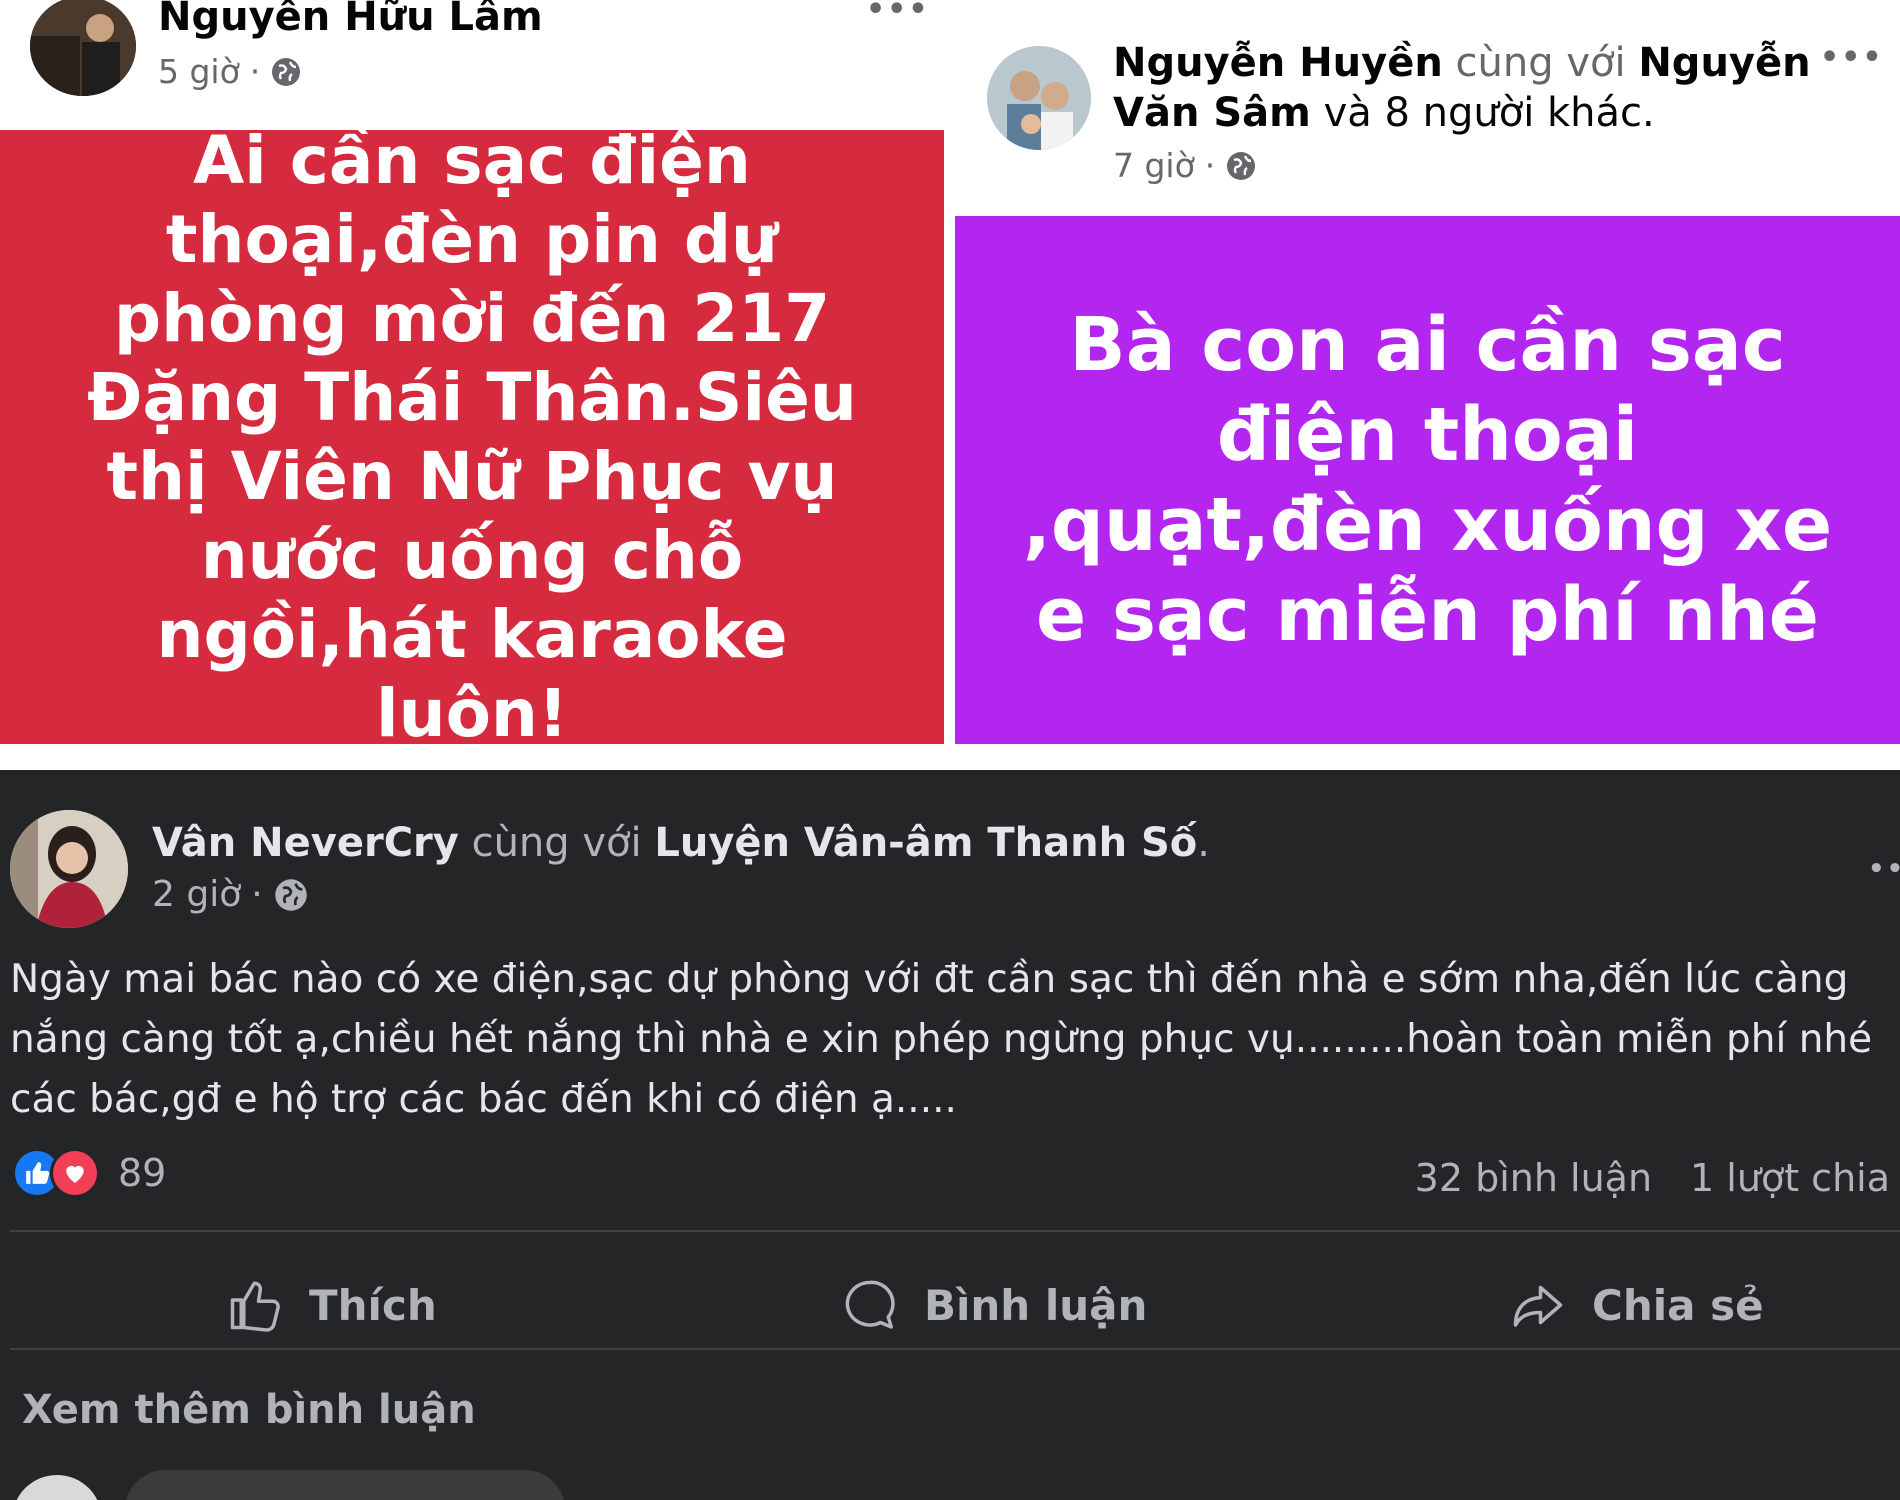 The width and height of the screenshot is (1900, 1500). What do you see at coordinates (196, 894) in the screenshot?
I see `post-time: 2 giờ` at bounding box center [196, 894].